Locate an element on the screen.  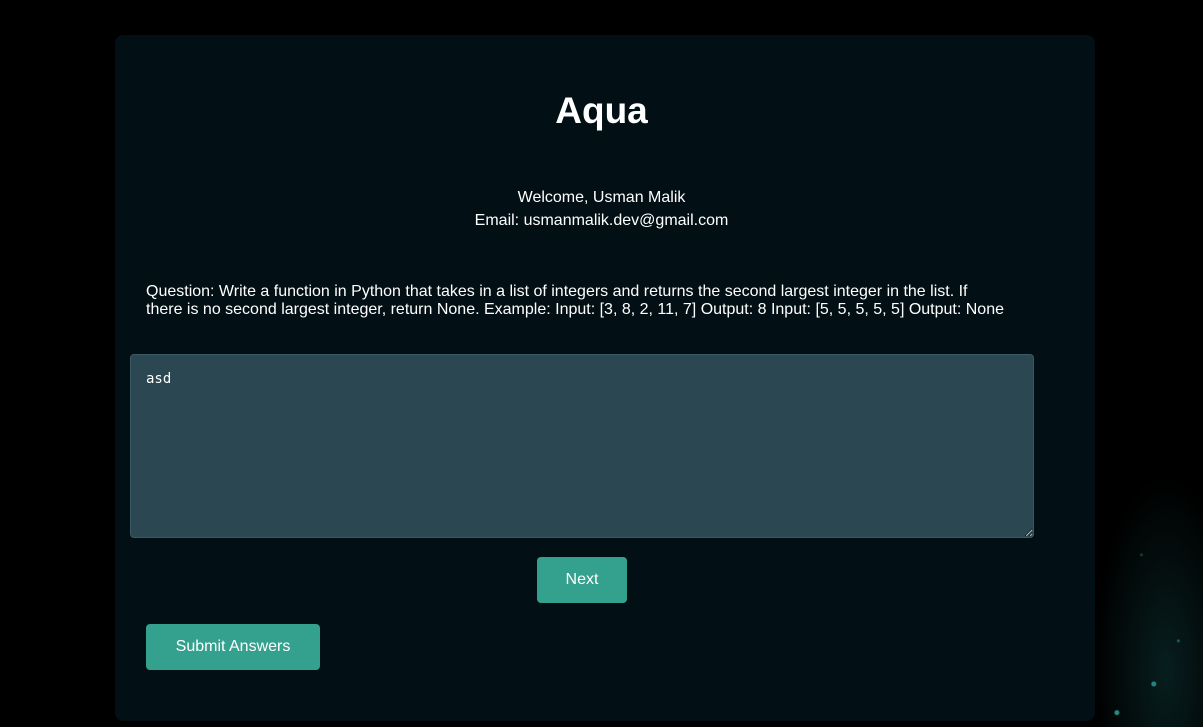
next-button: Next is located at coordinates (582, 580).